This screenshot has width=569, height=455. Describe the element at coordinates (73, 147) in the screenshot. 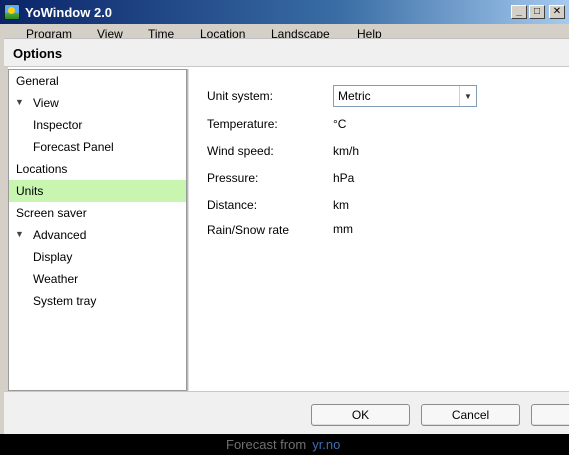

I see `nav-item-label: Forecast Panel` at that location.